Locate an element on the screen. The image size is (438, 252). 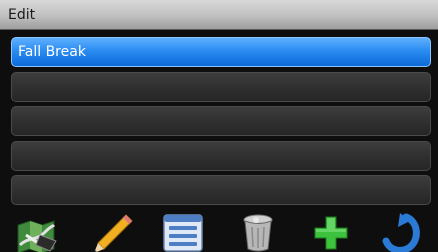
back-button is located at coordinates (402, 231).